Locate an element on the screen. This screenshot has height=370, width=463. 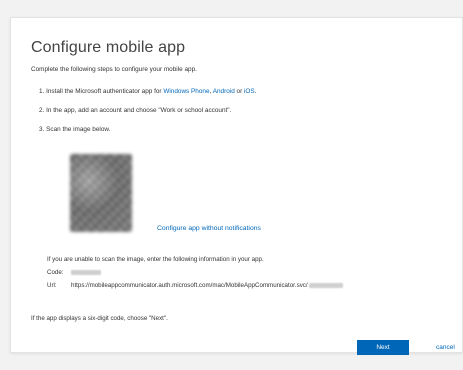
step-install-sep2: or is located at coordinates (239, 91).